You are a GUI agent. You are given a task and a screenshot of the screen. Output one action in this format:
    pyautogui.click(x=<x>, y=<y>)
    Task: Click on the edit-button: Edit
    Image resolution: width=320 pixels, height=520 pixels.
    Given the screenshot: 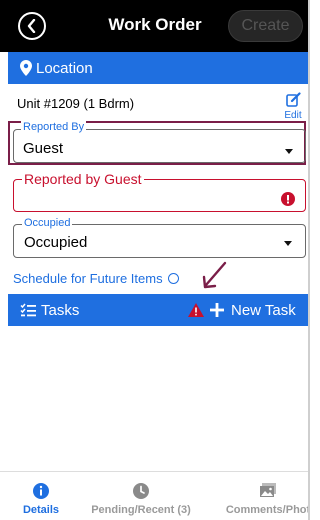 What is the action you would take?
    pyautogui.click(x=293, y=106)
    